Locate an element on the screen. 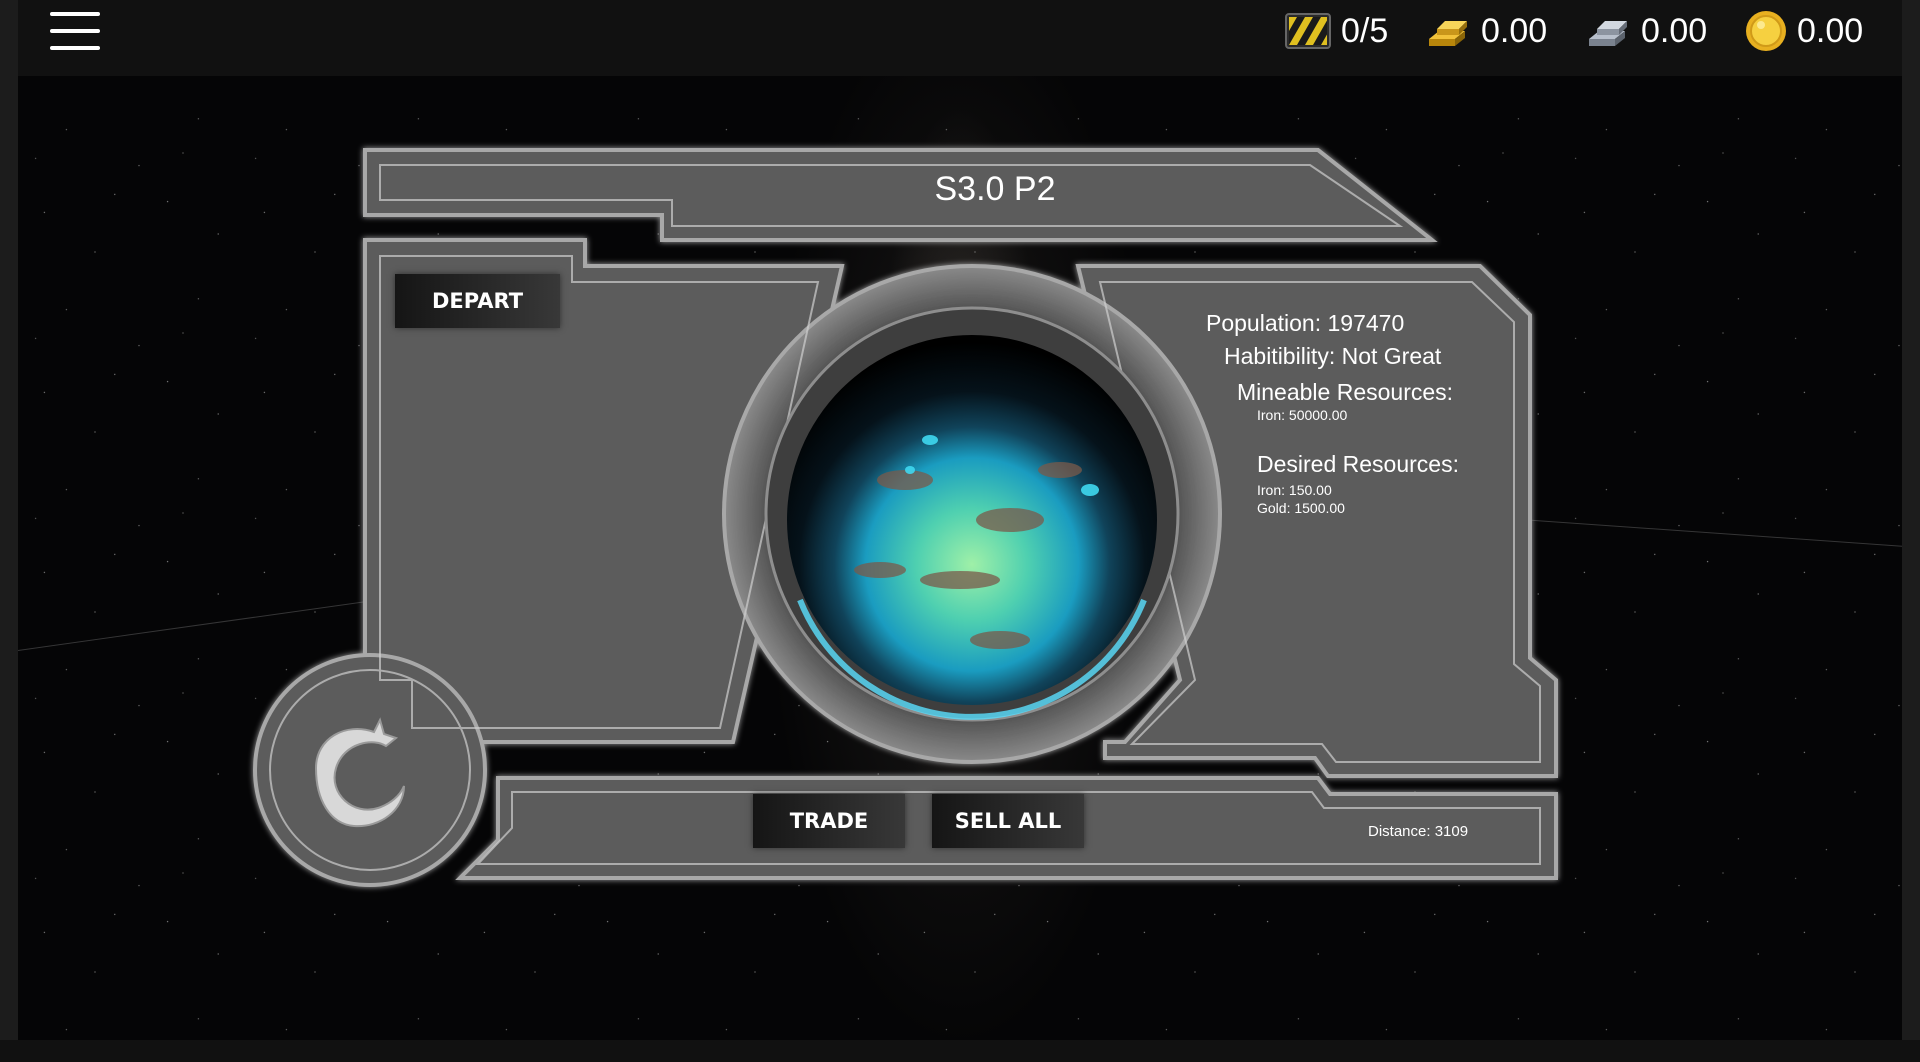 This screenshot has width=1920, height=1062. sell-all-button: SELL ALL is located at coordinates (1008, 821).